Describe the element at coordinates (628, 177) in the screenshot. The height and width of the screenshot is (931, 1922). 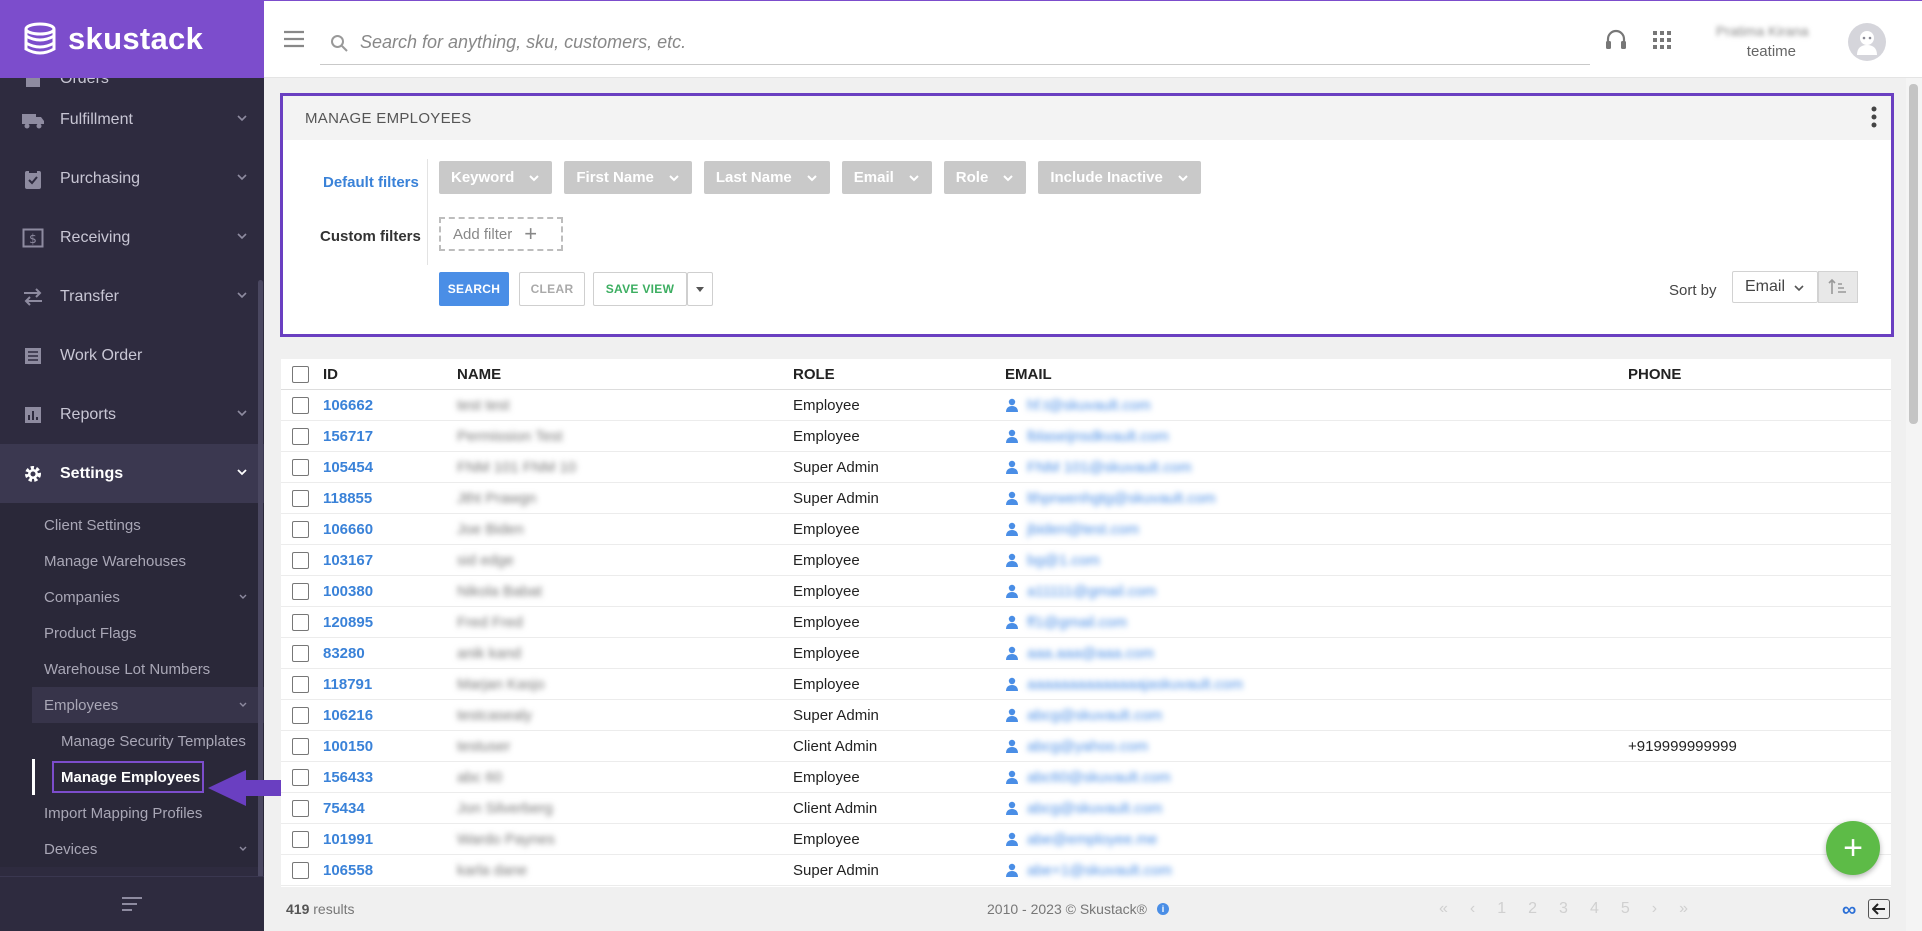
I see `filter-chip-first-name: First Name` at that location.